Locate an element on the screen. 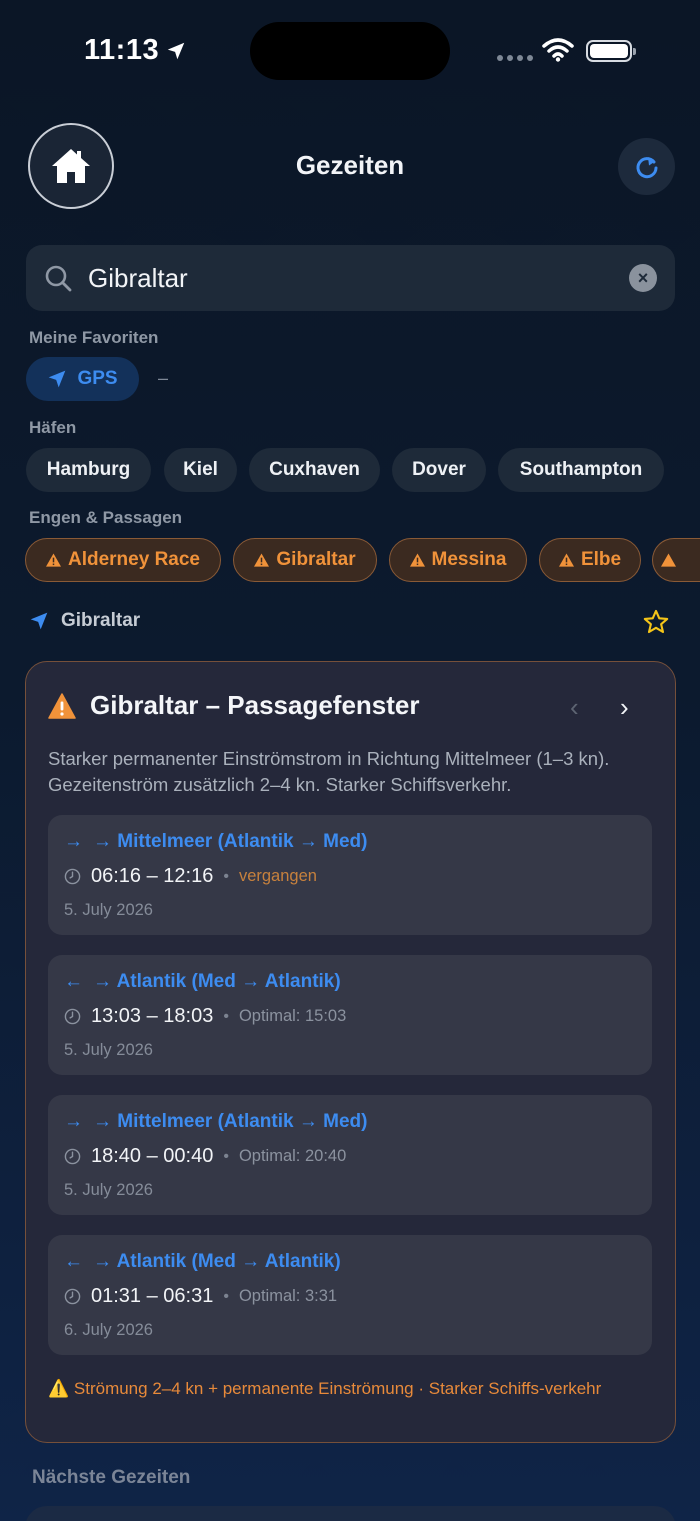 The image size is (700, 1521). current-location: Gibraltar is located at coordinates (84, 621).